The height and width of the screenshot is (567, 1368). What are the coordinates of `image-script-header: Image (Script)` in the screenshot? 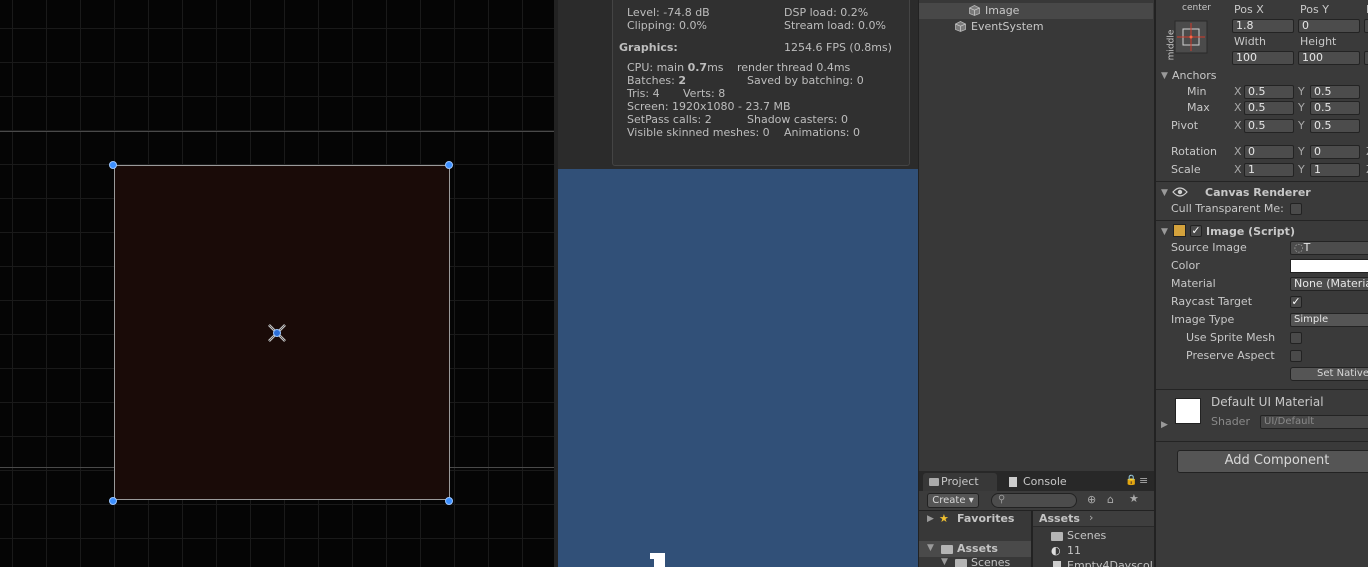 It's located at (1250, 231).